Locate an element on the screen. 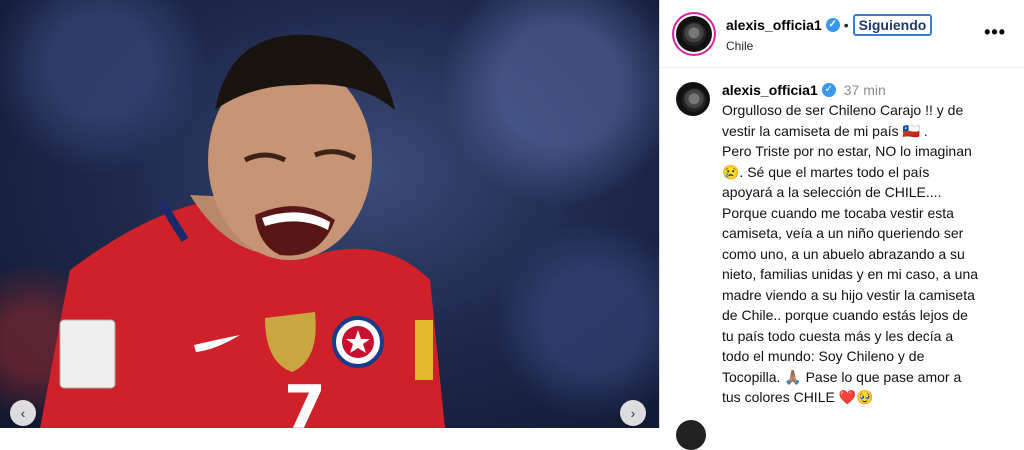 The height and width of the screenshot is (450, 1024). author-username: alexis_officia1 is located at coordinates (774, 25).